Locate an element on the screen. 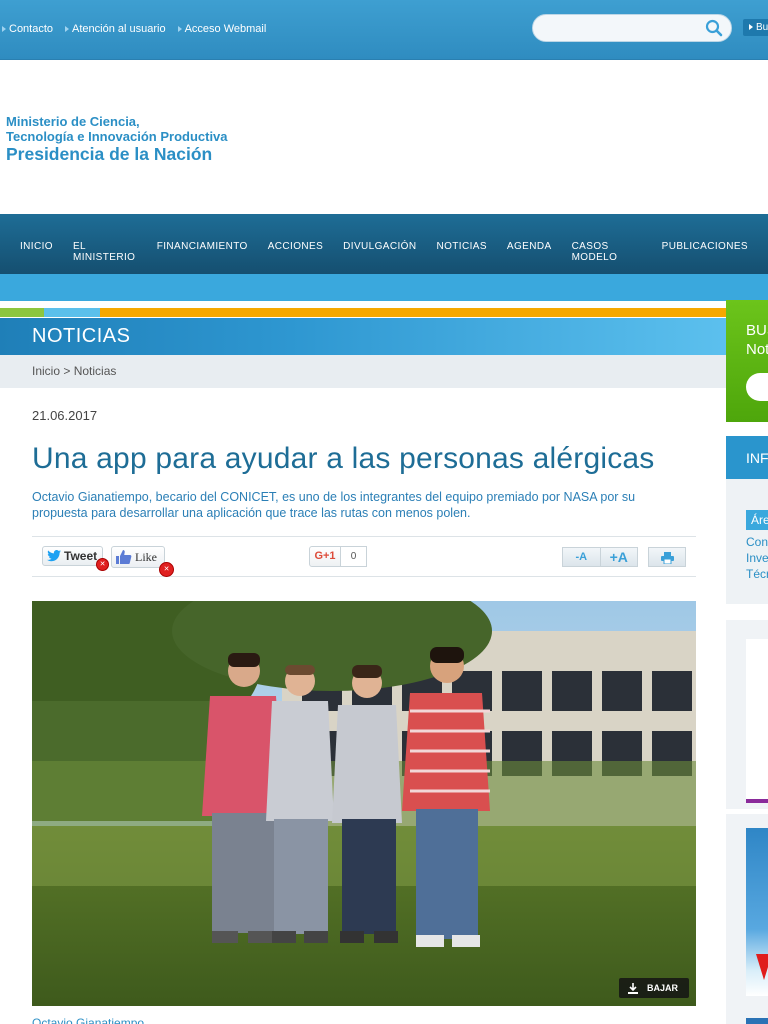 The height and width of the screenshot is (1024, 768). download-button: BAJAR is located at coordinates (654, 988).